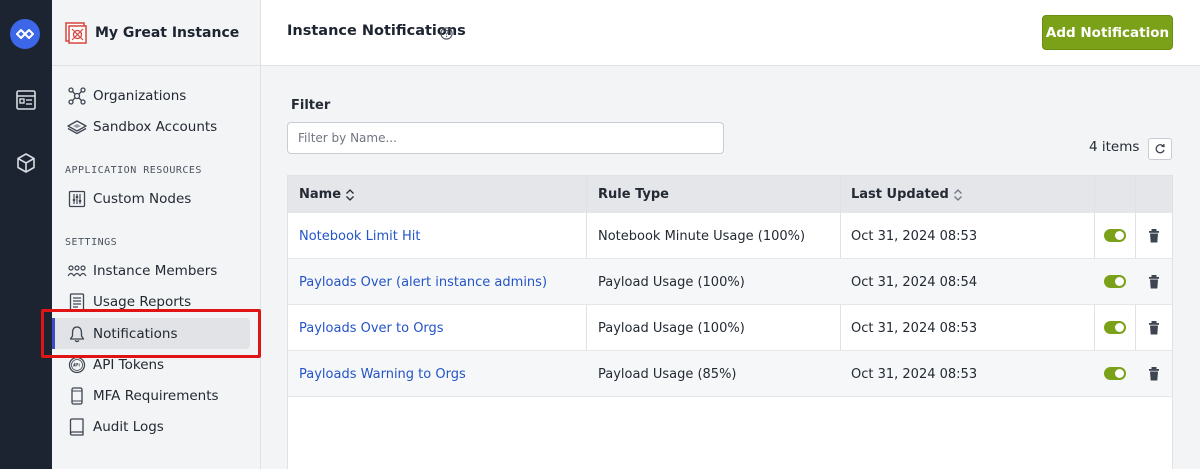  I want to click on cube-icon, so click(26, 163).